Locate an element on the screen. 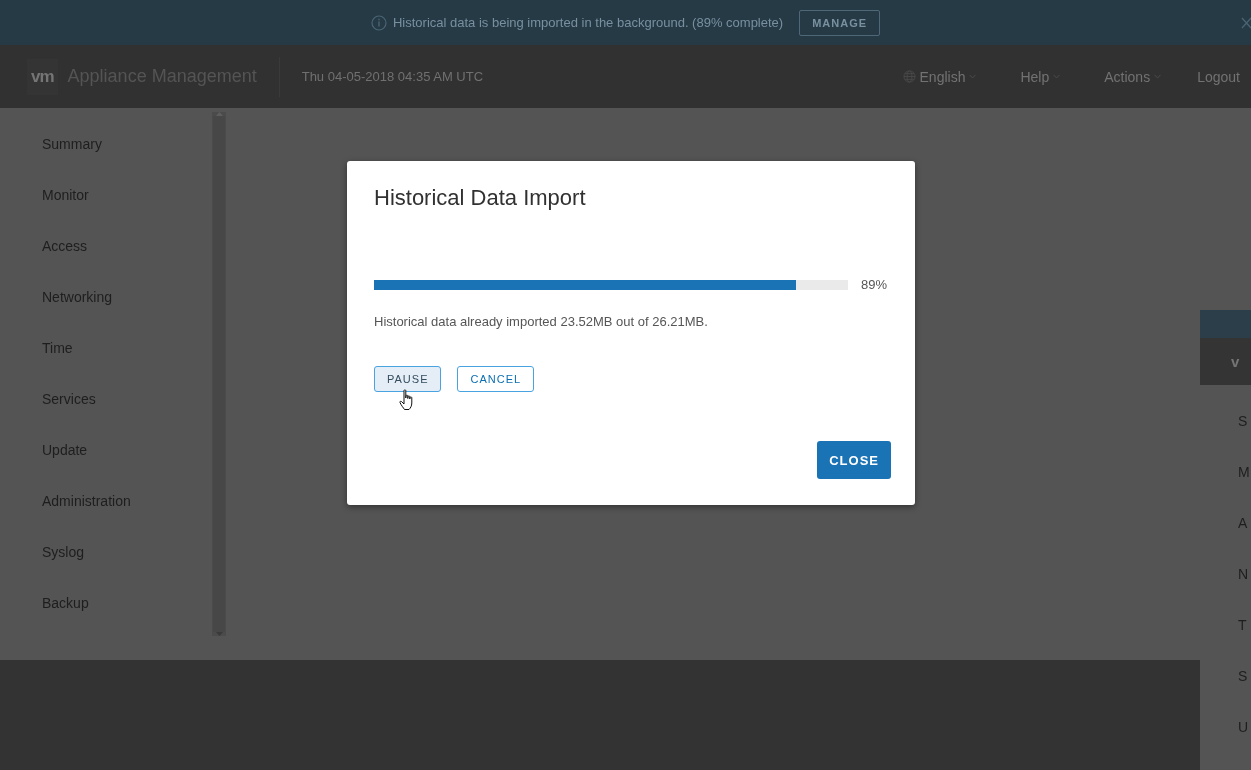  vm-logo: v is located at coordinates (1235, 361).